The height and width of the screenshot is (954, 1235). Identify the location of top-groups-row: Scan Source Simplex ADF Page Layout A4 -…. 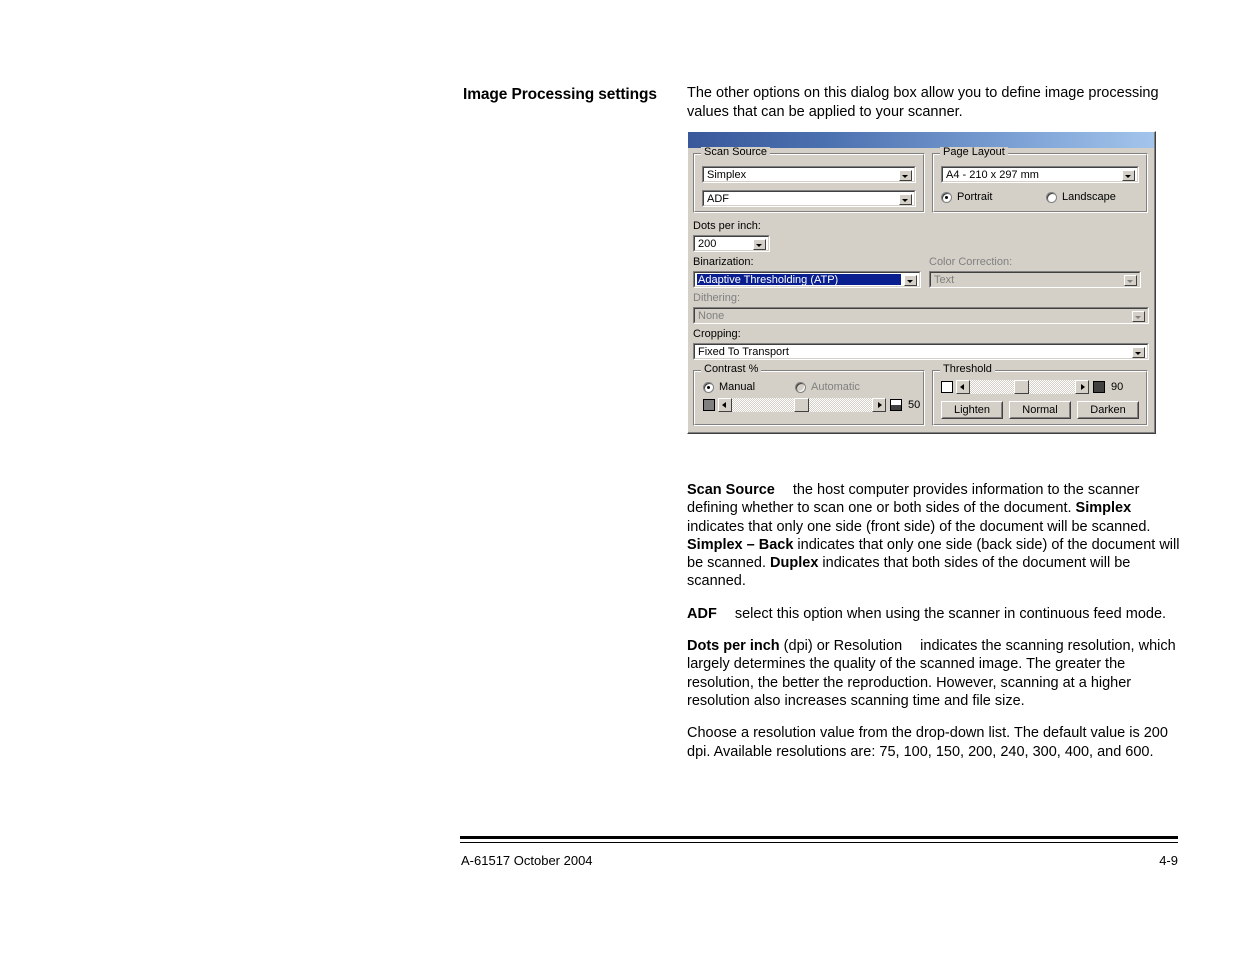
(921, 180).